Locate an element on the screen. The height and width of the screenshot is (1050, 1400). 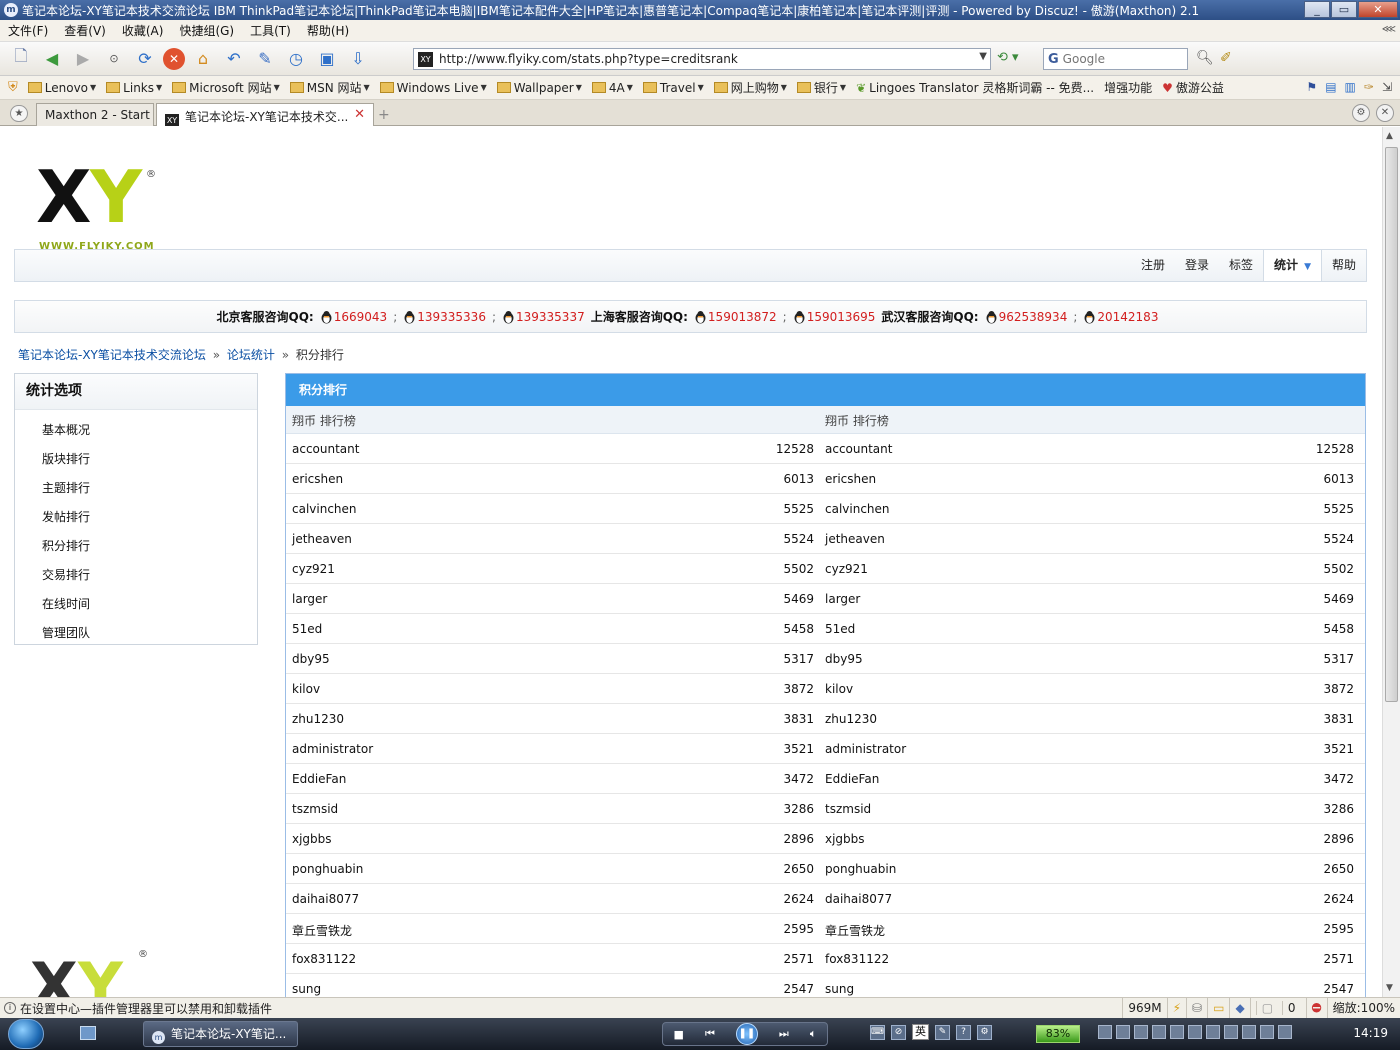
undo-close-icon: ↶ is located at coordinates (234, 59).